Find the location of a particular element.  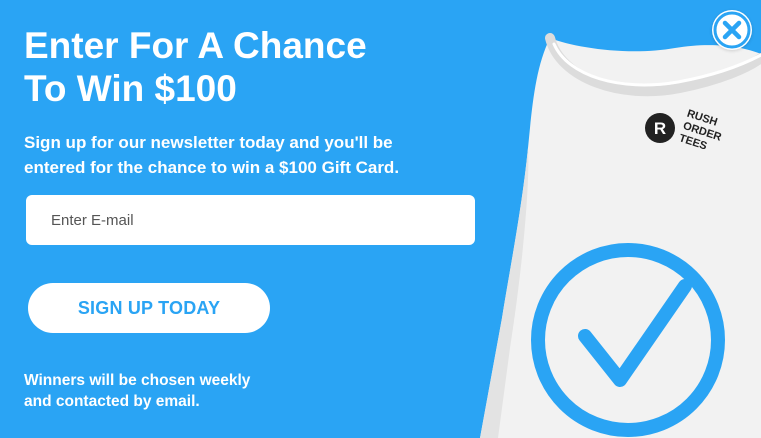

close-button is located at coordinates (732, 30).